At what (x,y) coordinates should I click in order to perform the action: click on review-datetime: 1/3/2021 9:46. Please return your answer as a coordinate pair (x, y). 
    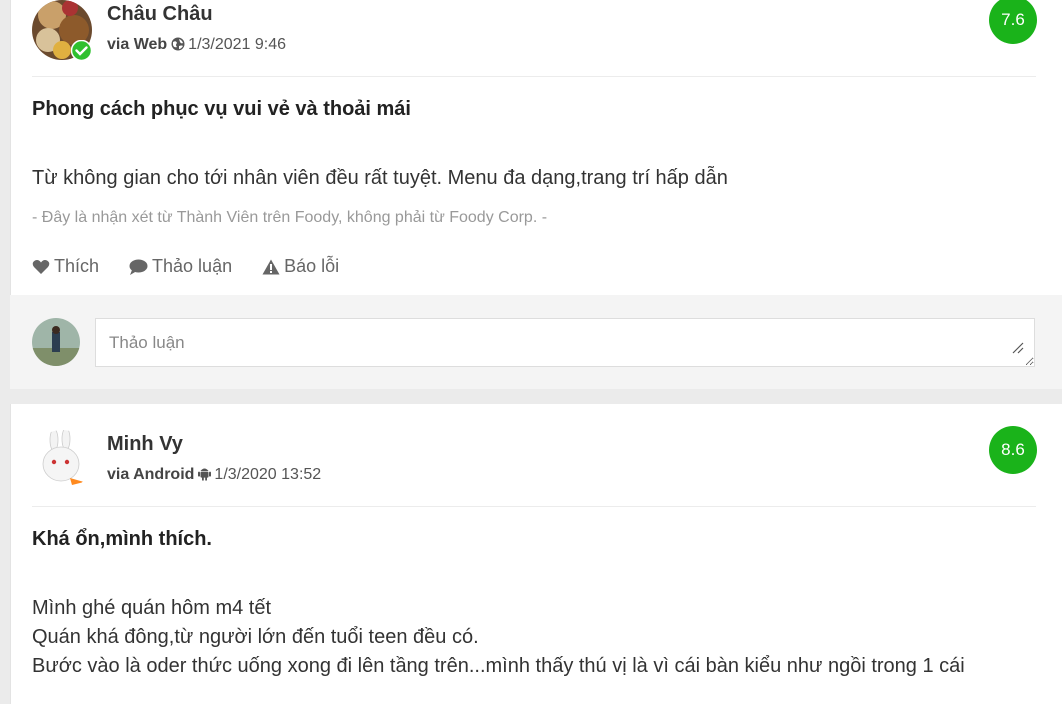
    Looking at the image, I should click on (237, 44).